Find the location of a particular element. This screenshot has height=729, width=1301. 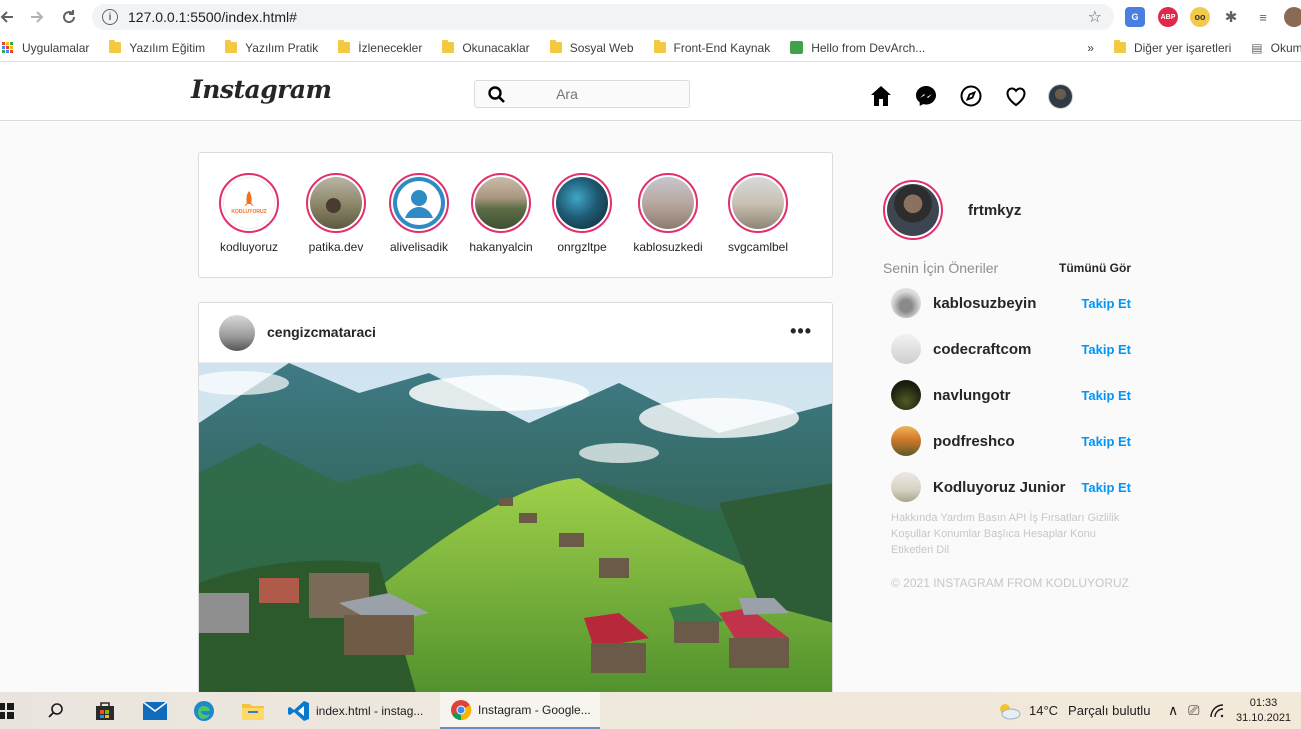

bookmark-folder: Yazılım Pratik is located at coordinates (271, 47).